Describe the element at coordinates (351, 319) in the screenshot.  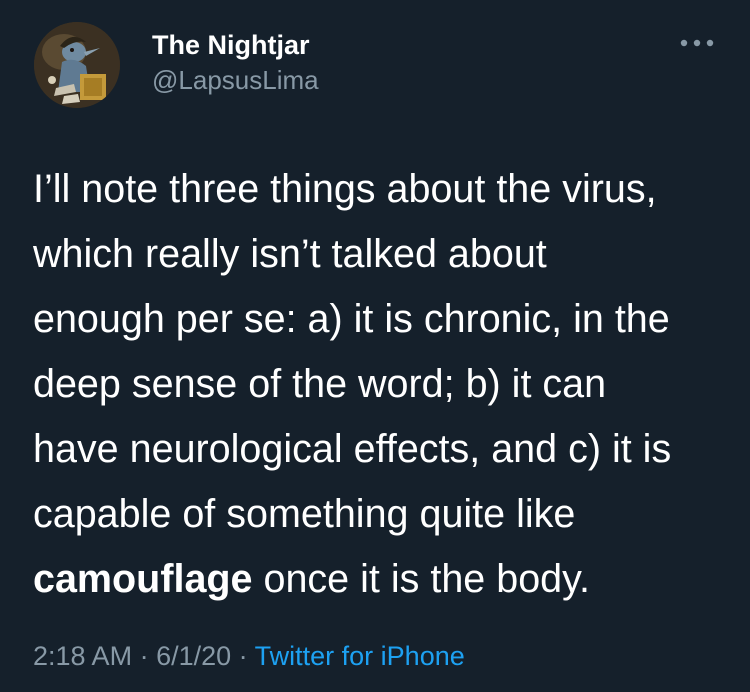
I see `tweet-line: enough per se: a) it is chronic, in the` at that location.